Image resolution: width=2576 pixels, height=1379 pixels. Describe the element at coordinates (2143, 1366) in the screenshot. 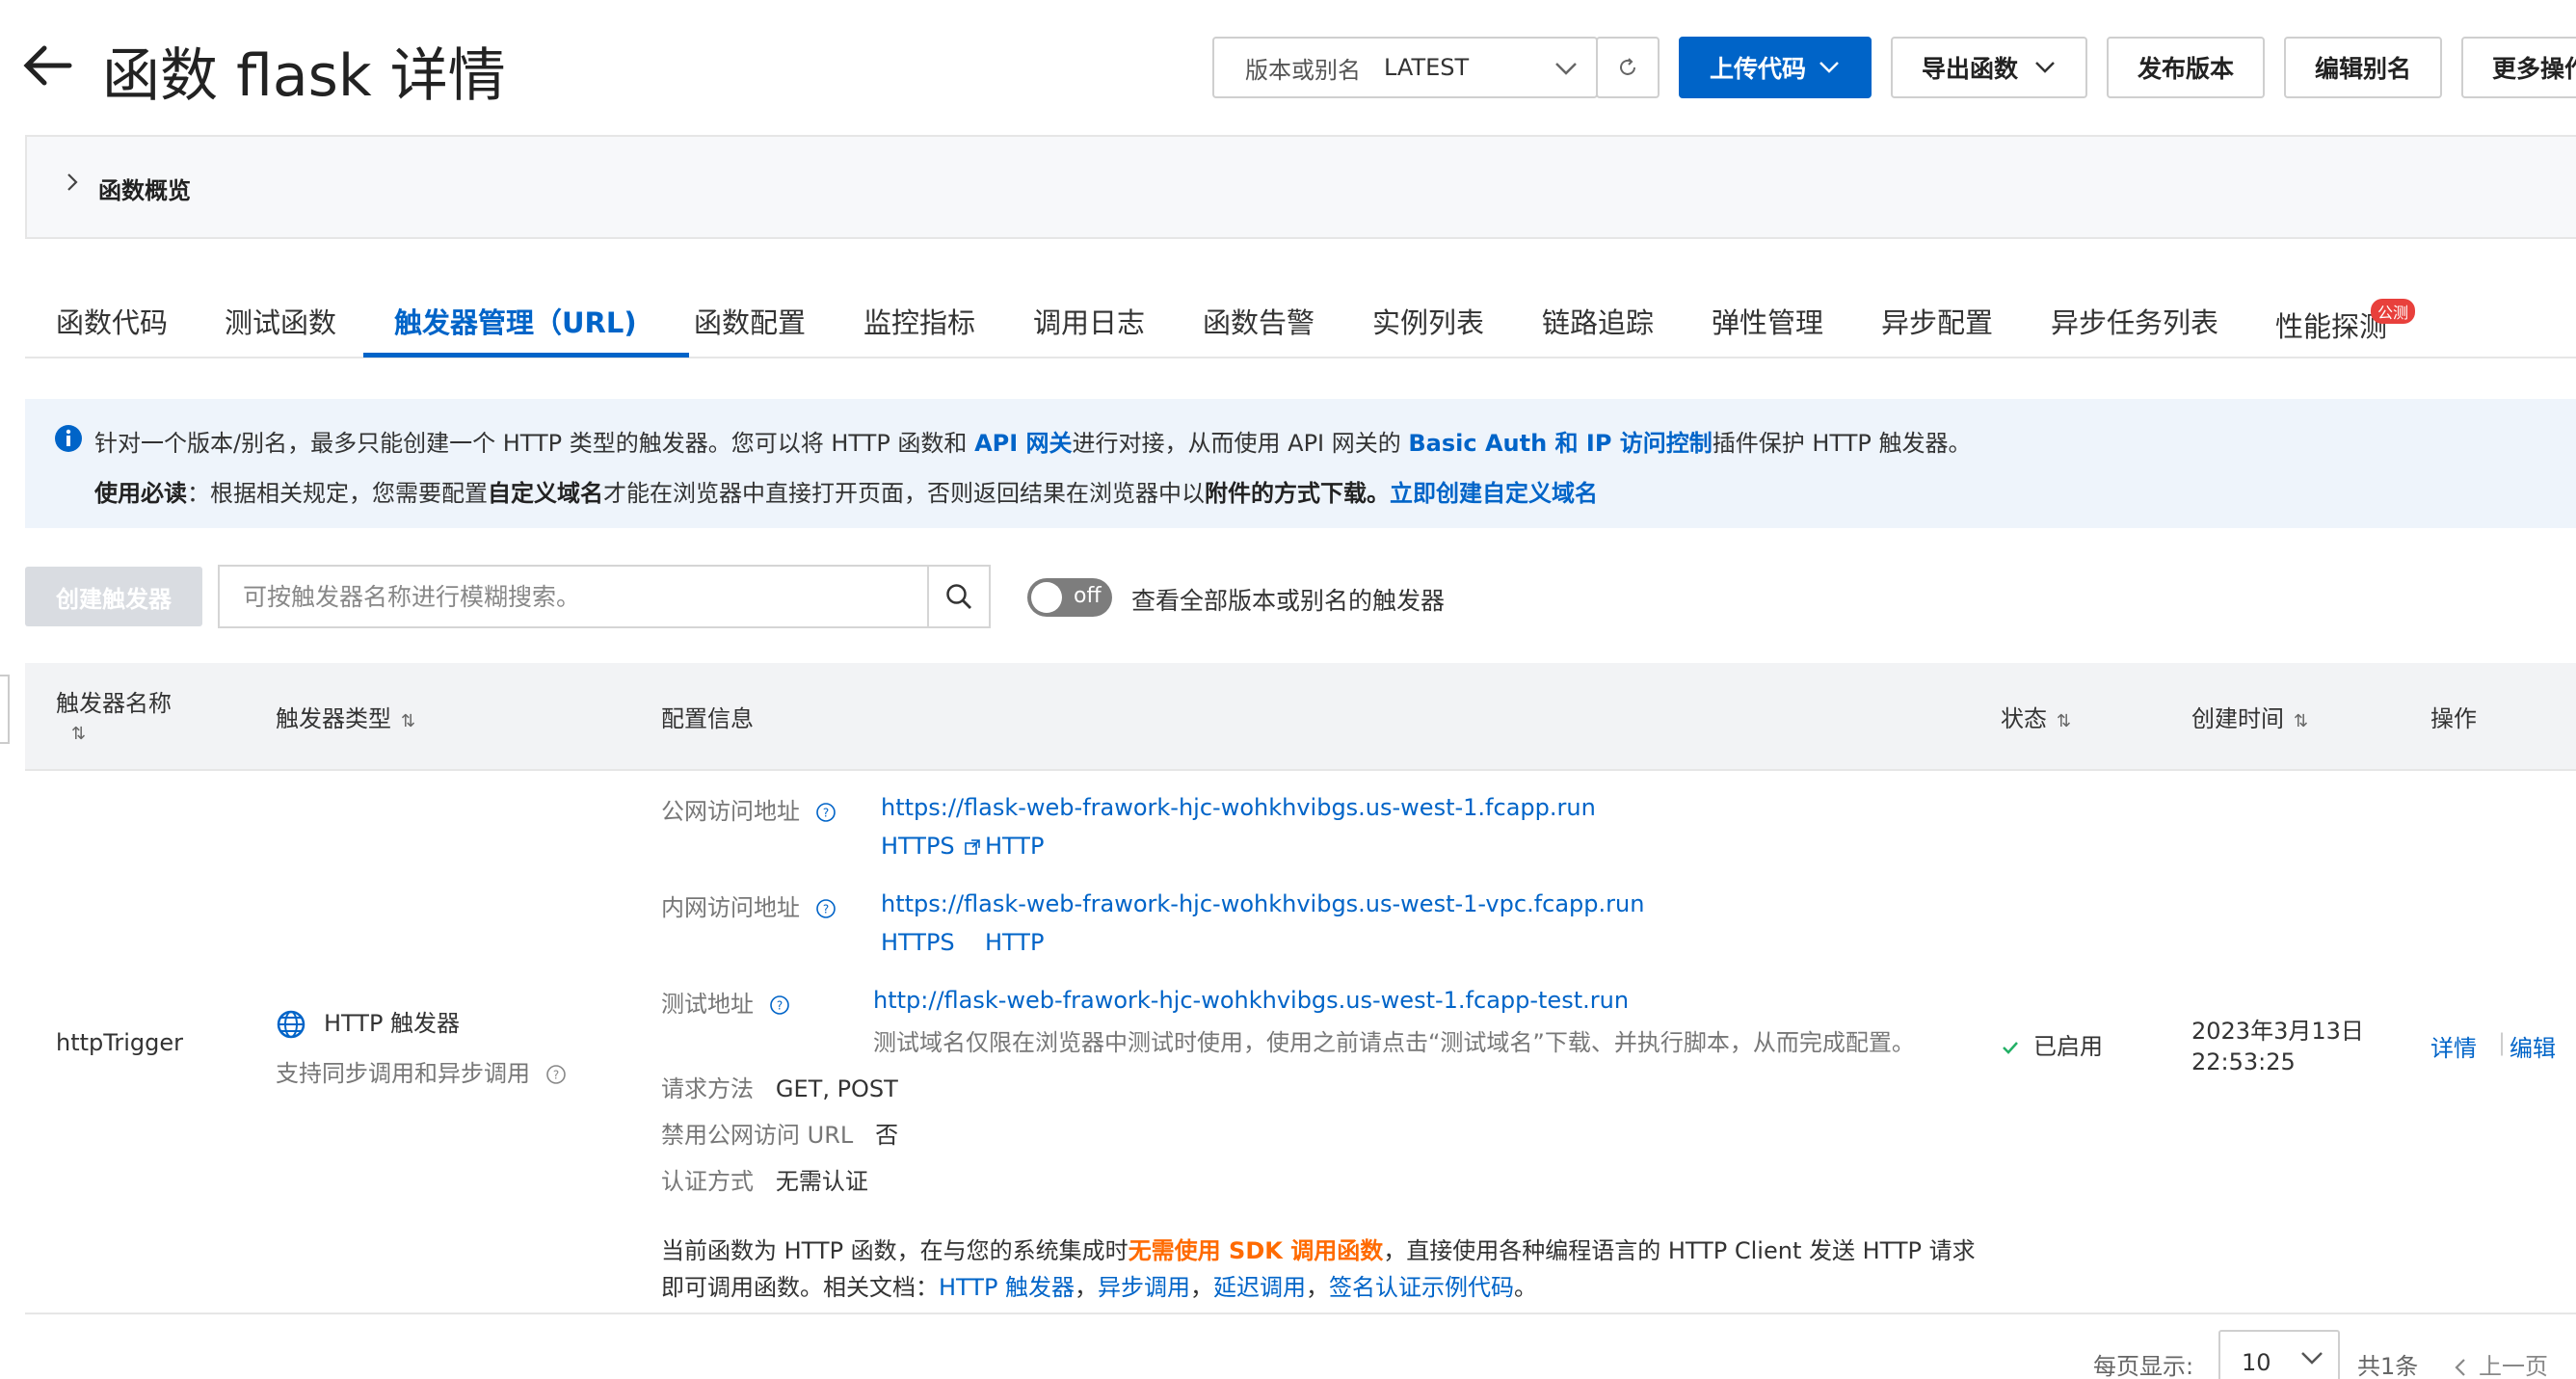

I see `per-page-label: 每页显示:` at that location.